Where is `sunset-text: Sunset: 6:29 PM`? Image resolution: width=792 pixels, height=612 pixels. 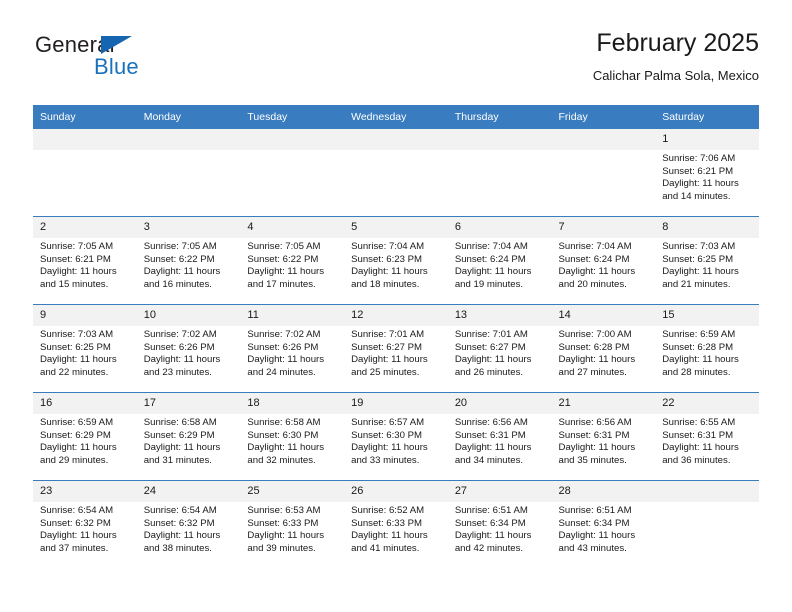 sunset-text: Sunset: 6:29 PM is located at coordinates (179, 435).